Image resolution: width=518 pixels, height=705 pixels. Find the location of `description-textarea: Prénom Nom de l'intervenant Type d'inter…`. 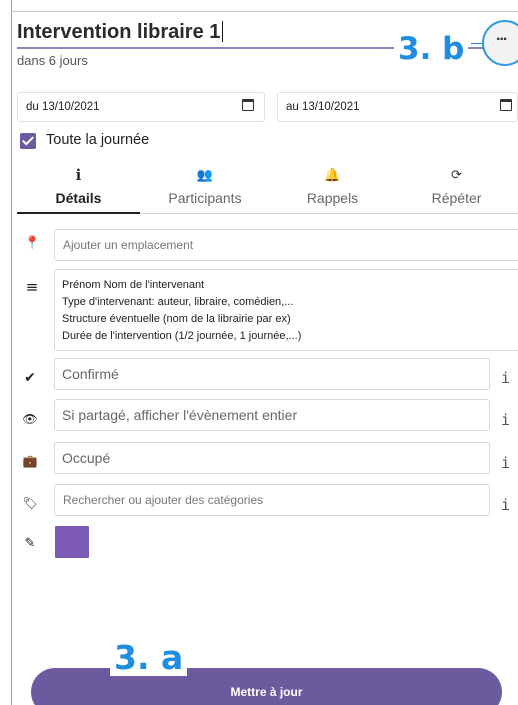

description-textarea: Prénom Nom de l'intervenant Type d'inter… is located at coordinates (286, 310).